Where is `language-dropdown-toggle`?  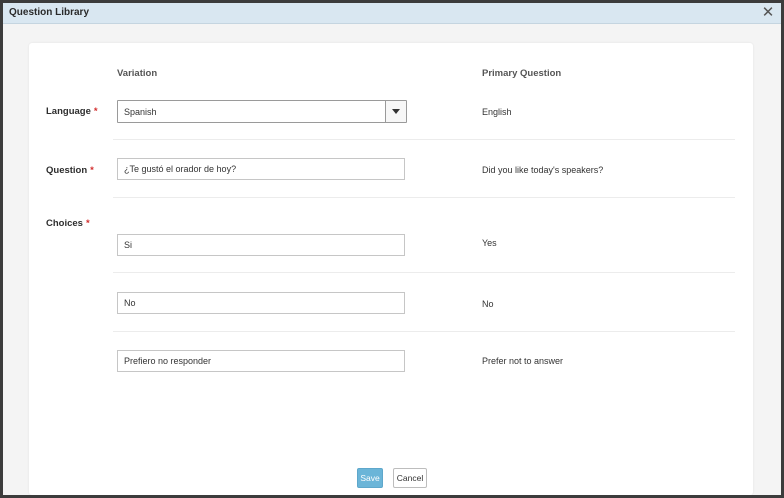
language-dropdown-toggle is located at coordinates (395, 111).